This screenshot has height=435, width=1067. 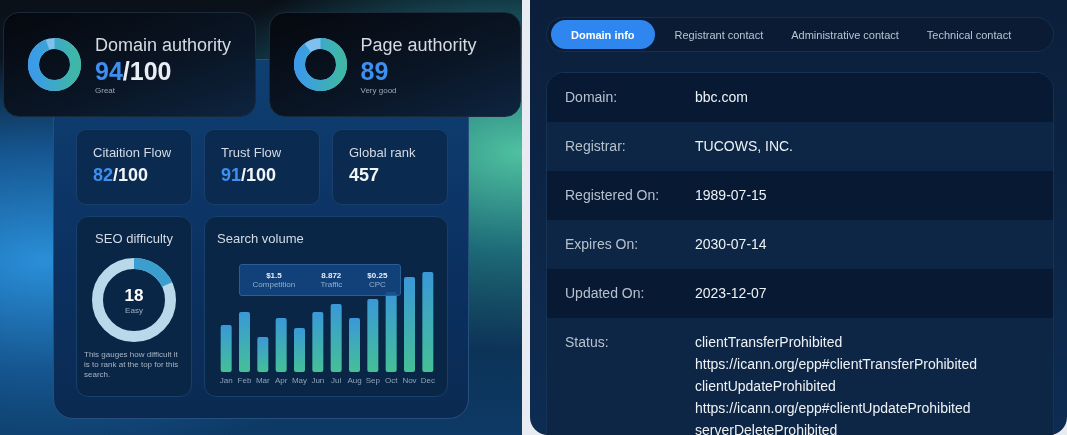 What do you see at coordinates (719, 34) in the screenshot?
I see `tab: Registrant contact` at bounding box center [719, 34].